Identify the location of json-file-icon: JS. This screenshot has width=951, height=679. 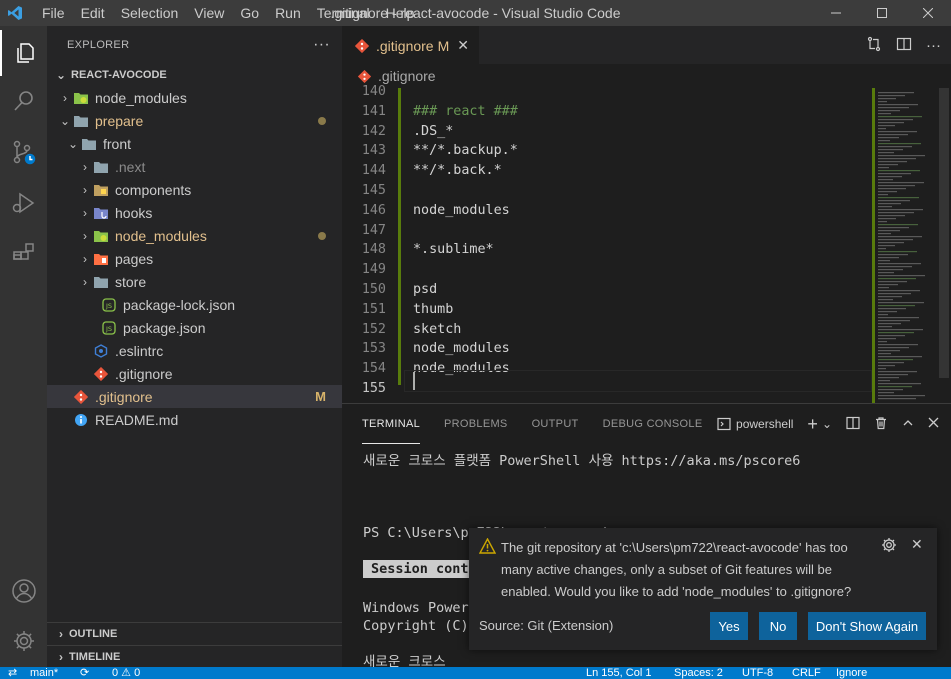
(109, 305).